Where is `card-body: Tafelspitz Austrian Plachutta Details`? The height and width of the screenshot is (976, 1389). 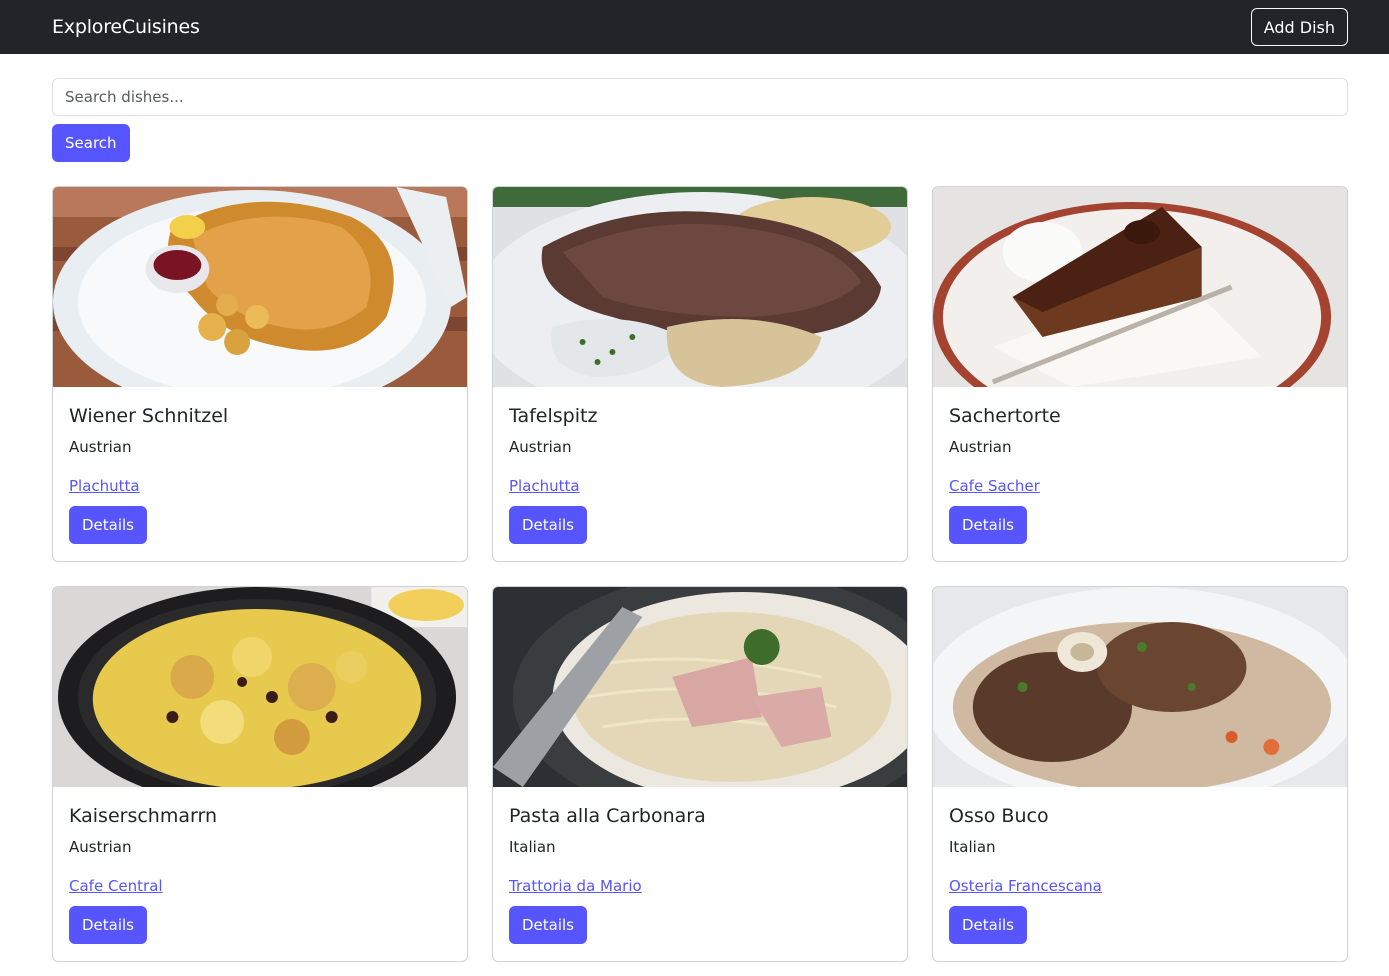 card-body: Tafelspitz Austrian Plachutta Details is located at coordinates (700, 465).